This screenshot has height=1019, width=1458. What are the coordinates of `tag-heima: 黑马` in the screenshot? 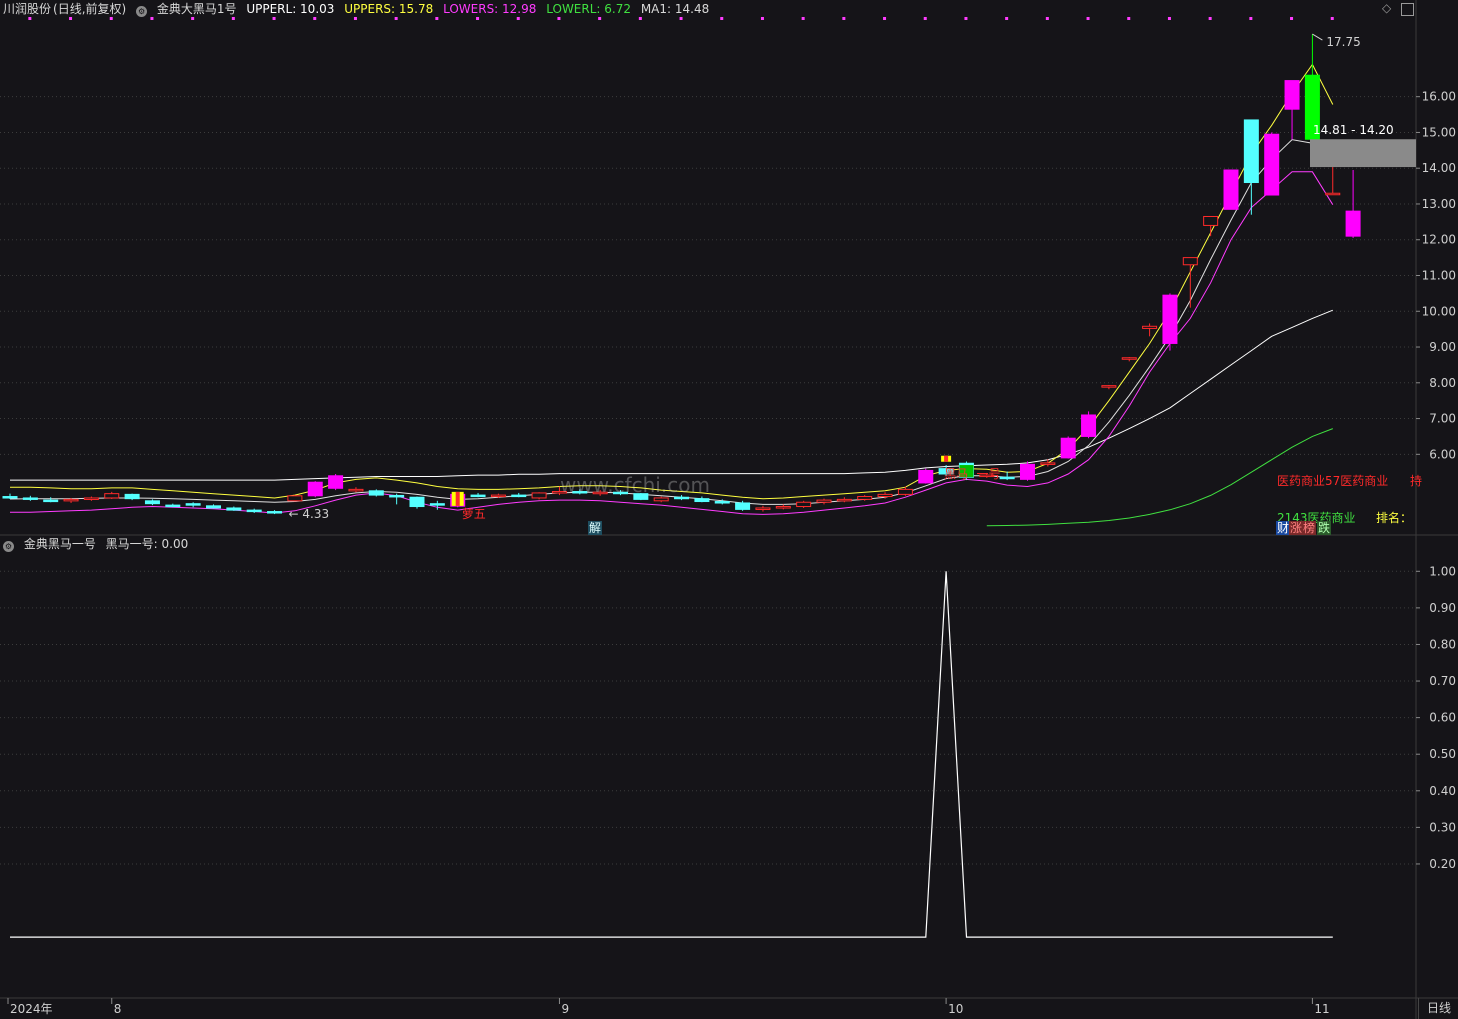 It's located at (956, 474).